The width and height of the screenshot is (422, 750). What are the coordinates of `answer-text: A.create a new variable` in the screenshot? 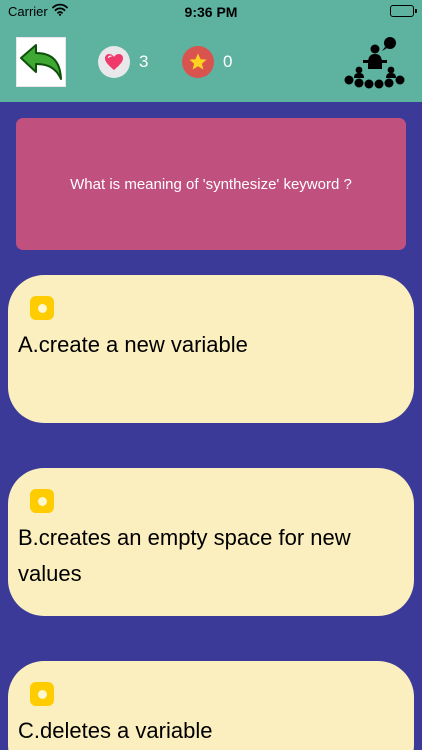 It's located at (133, 344).